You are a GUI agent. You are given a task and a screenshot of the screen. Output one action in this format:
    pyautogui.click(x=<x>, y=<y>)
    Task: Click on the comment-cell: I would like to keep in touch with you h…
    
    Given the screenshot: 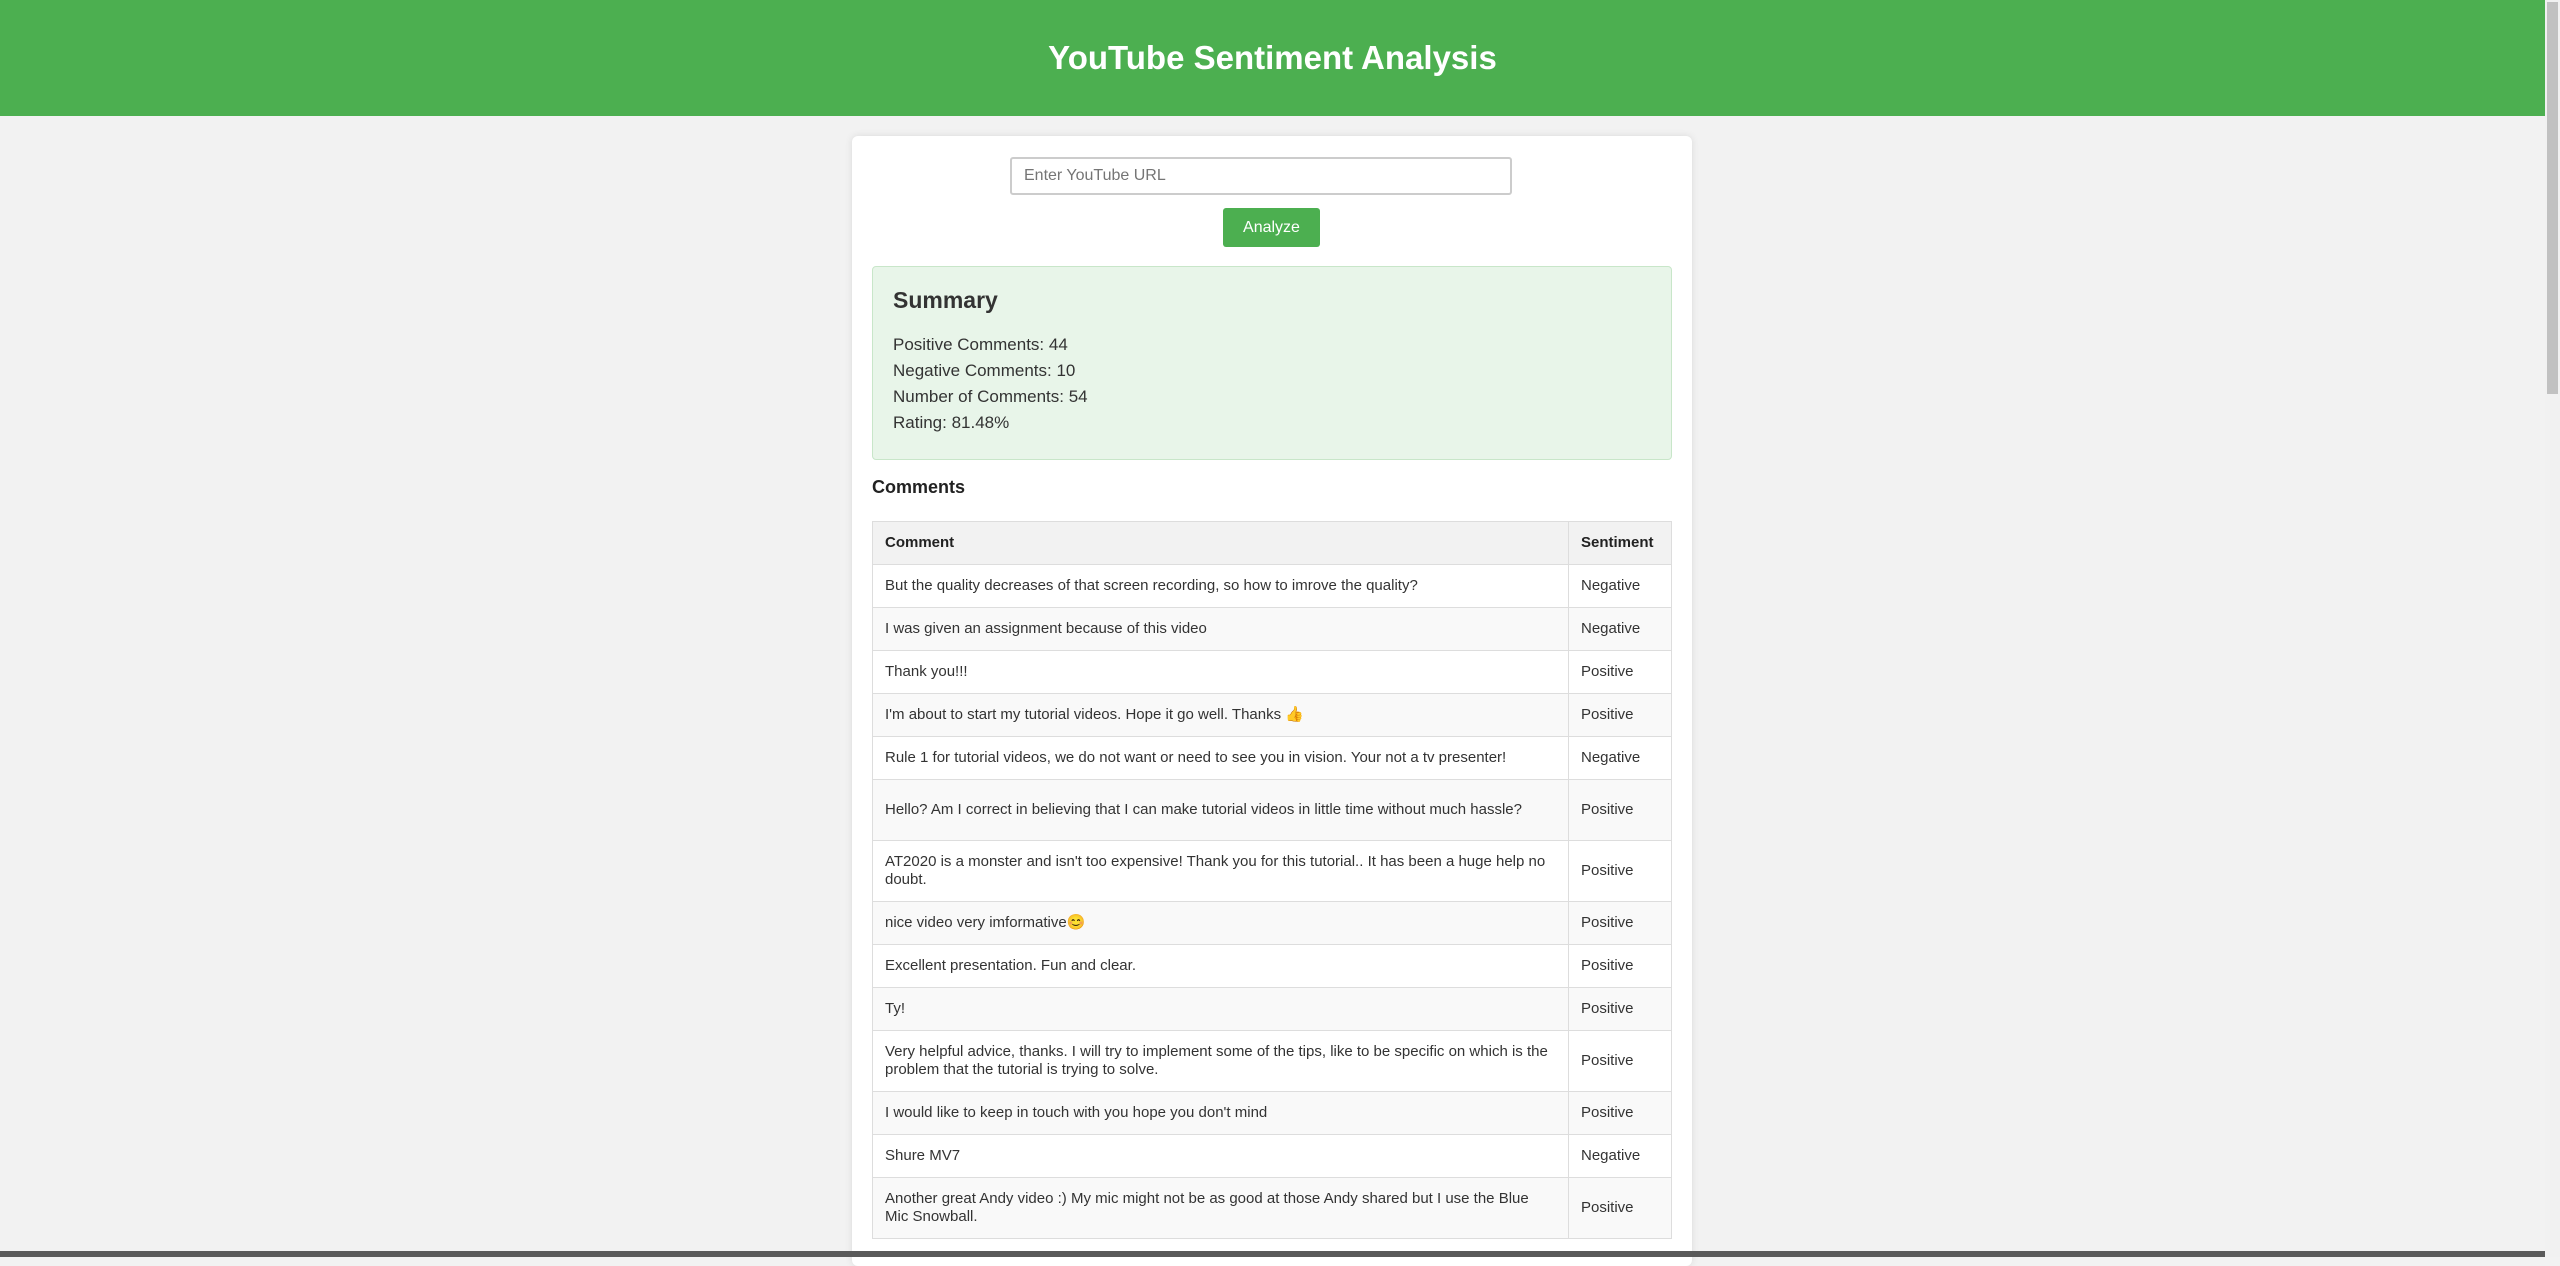 What is the action you would take?
    pyautogui.click(x=1220, y=1113)
    